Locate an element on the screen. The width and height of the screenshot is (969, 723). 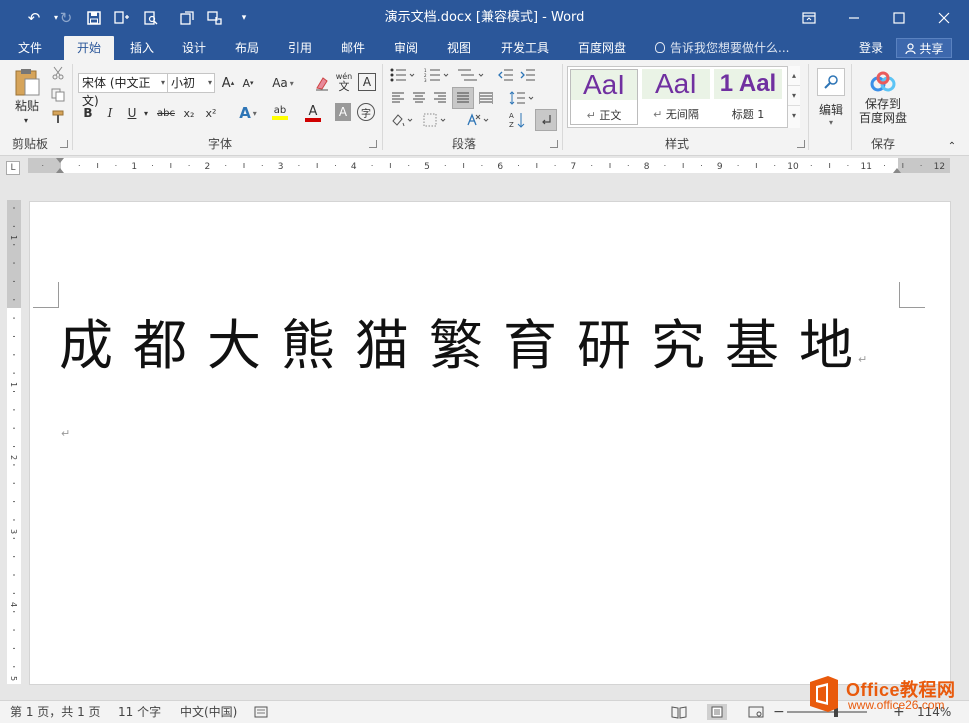
line-spacing-icon is located at coordinates (522, 98).